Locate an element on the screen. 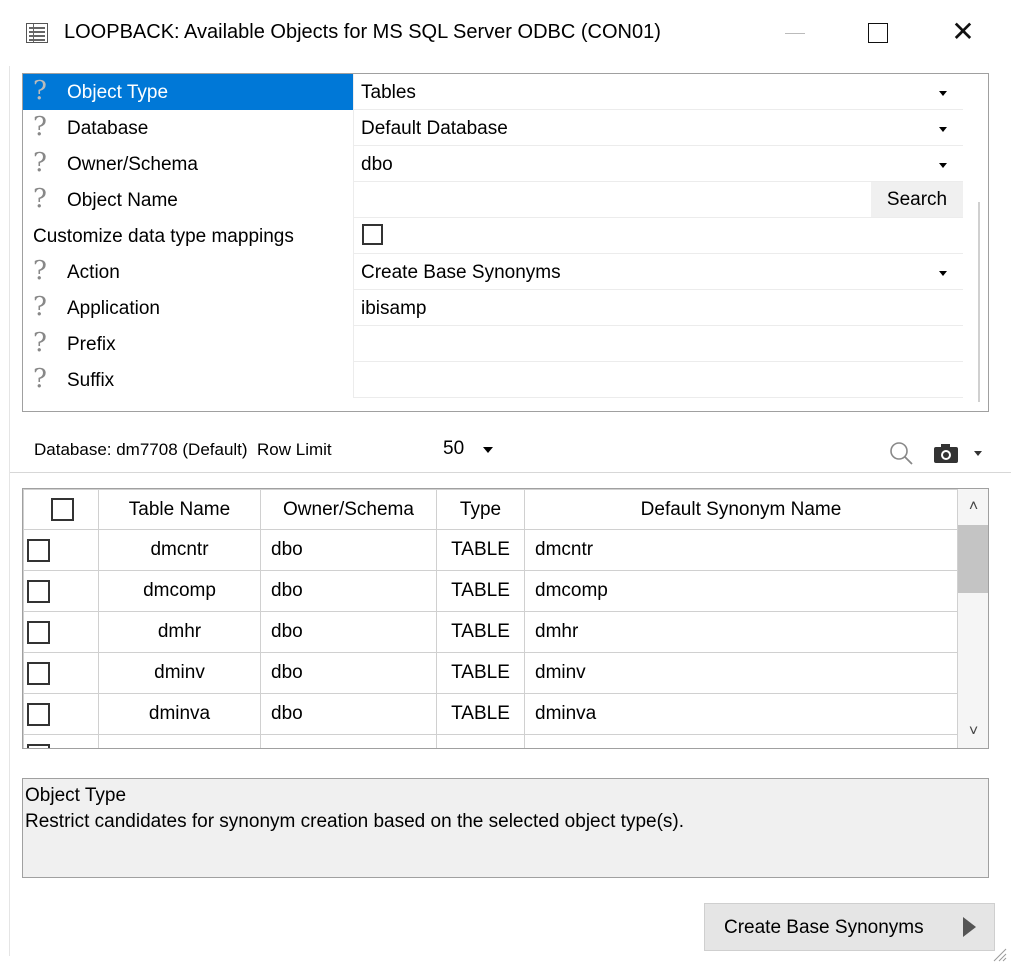 The width and height of the screenshot is (1011, 966). maximize-button is located at coordinates (877, 32).